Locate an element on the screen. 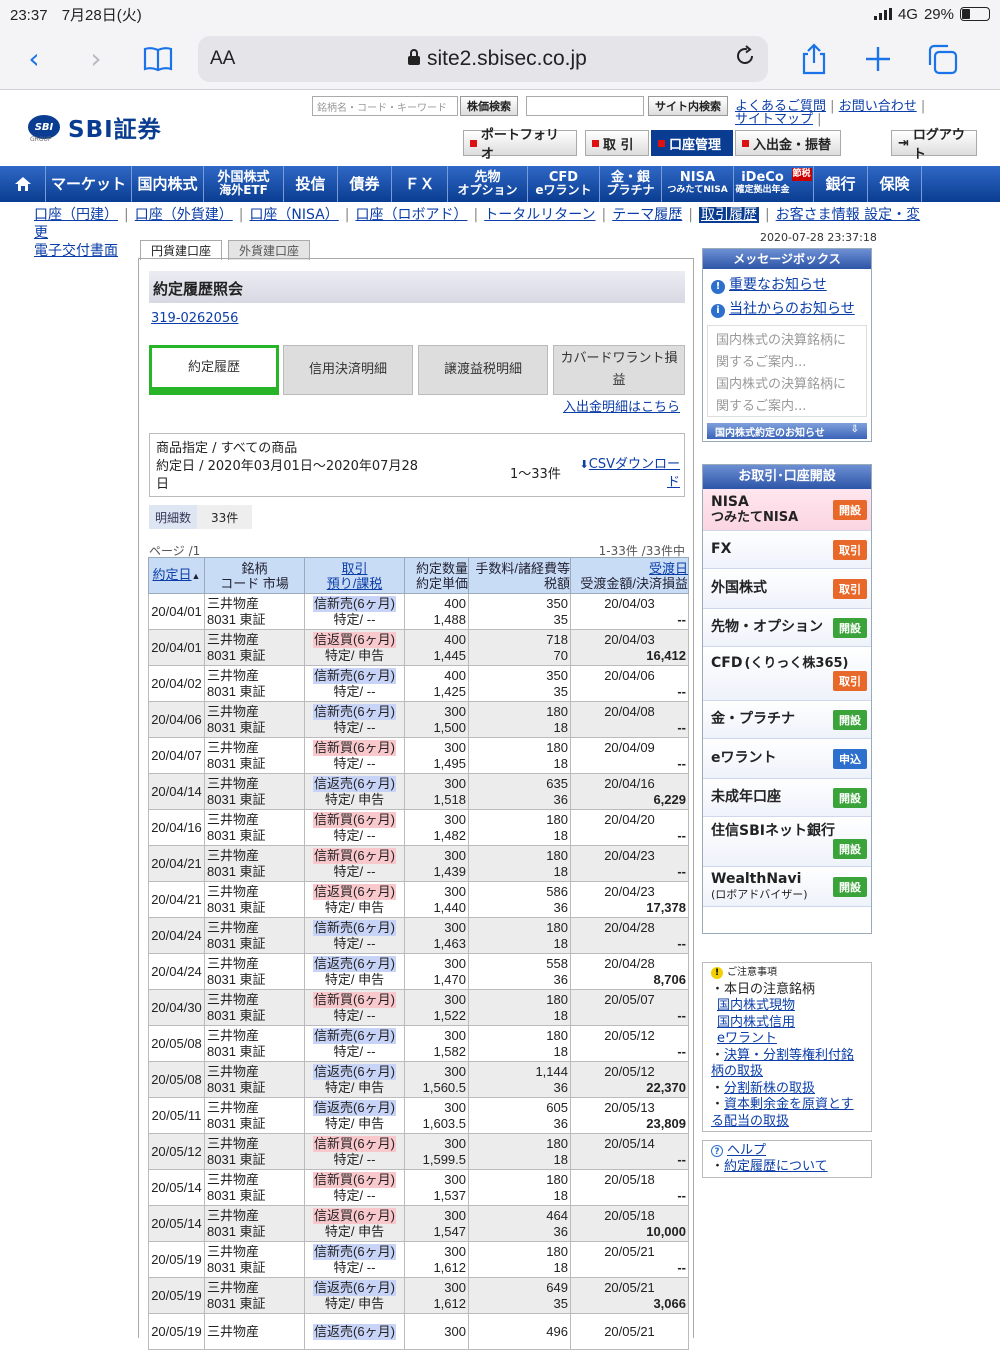  tab-yen-account: 円貨建口座 is located at coordinates (181, 250).